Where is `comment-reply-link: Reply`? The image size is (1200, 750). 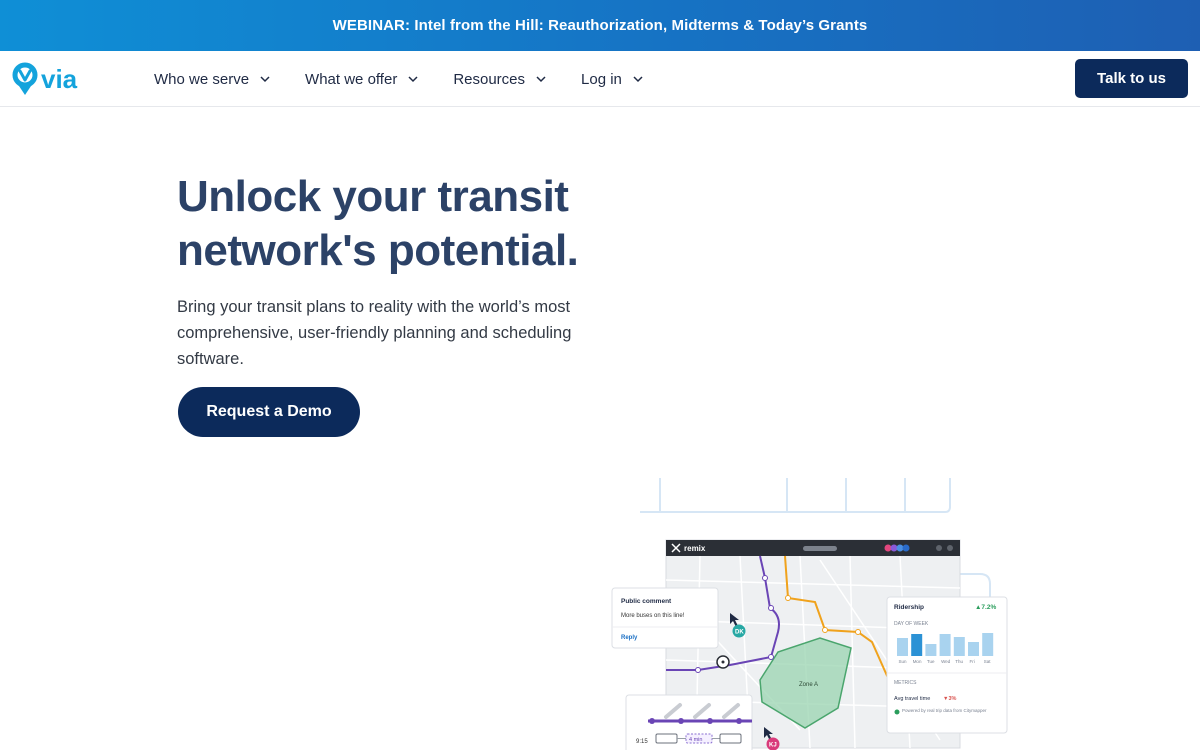 comment-reply-link: Reply is located at coordinates (629, 638).